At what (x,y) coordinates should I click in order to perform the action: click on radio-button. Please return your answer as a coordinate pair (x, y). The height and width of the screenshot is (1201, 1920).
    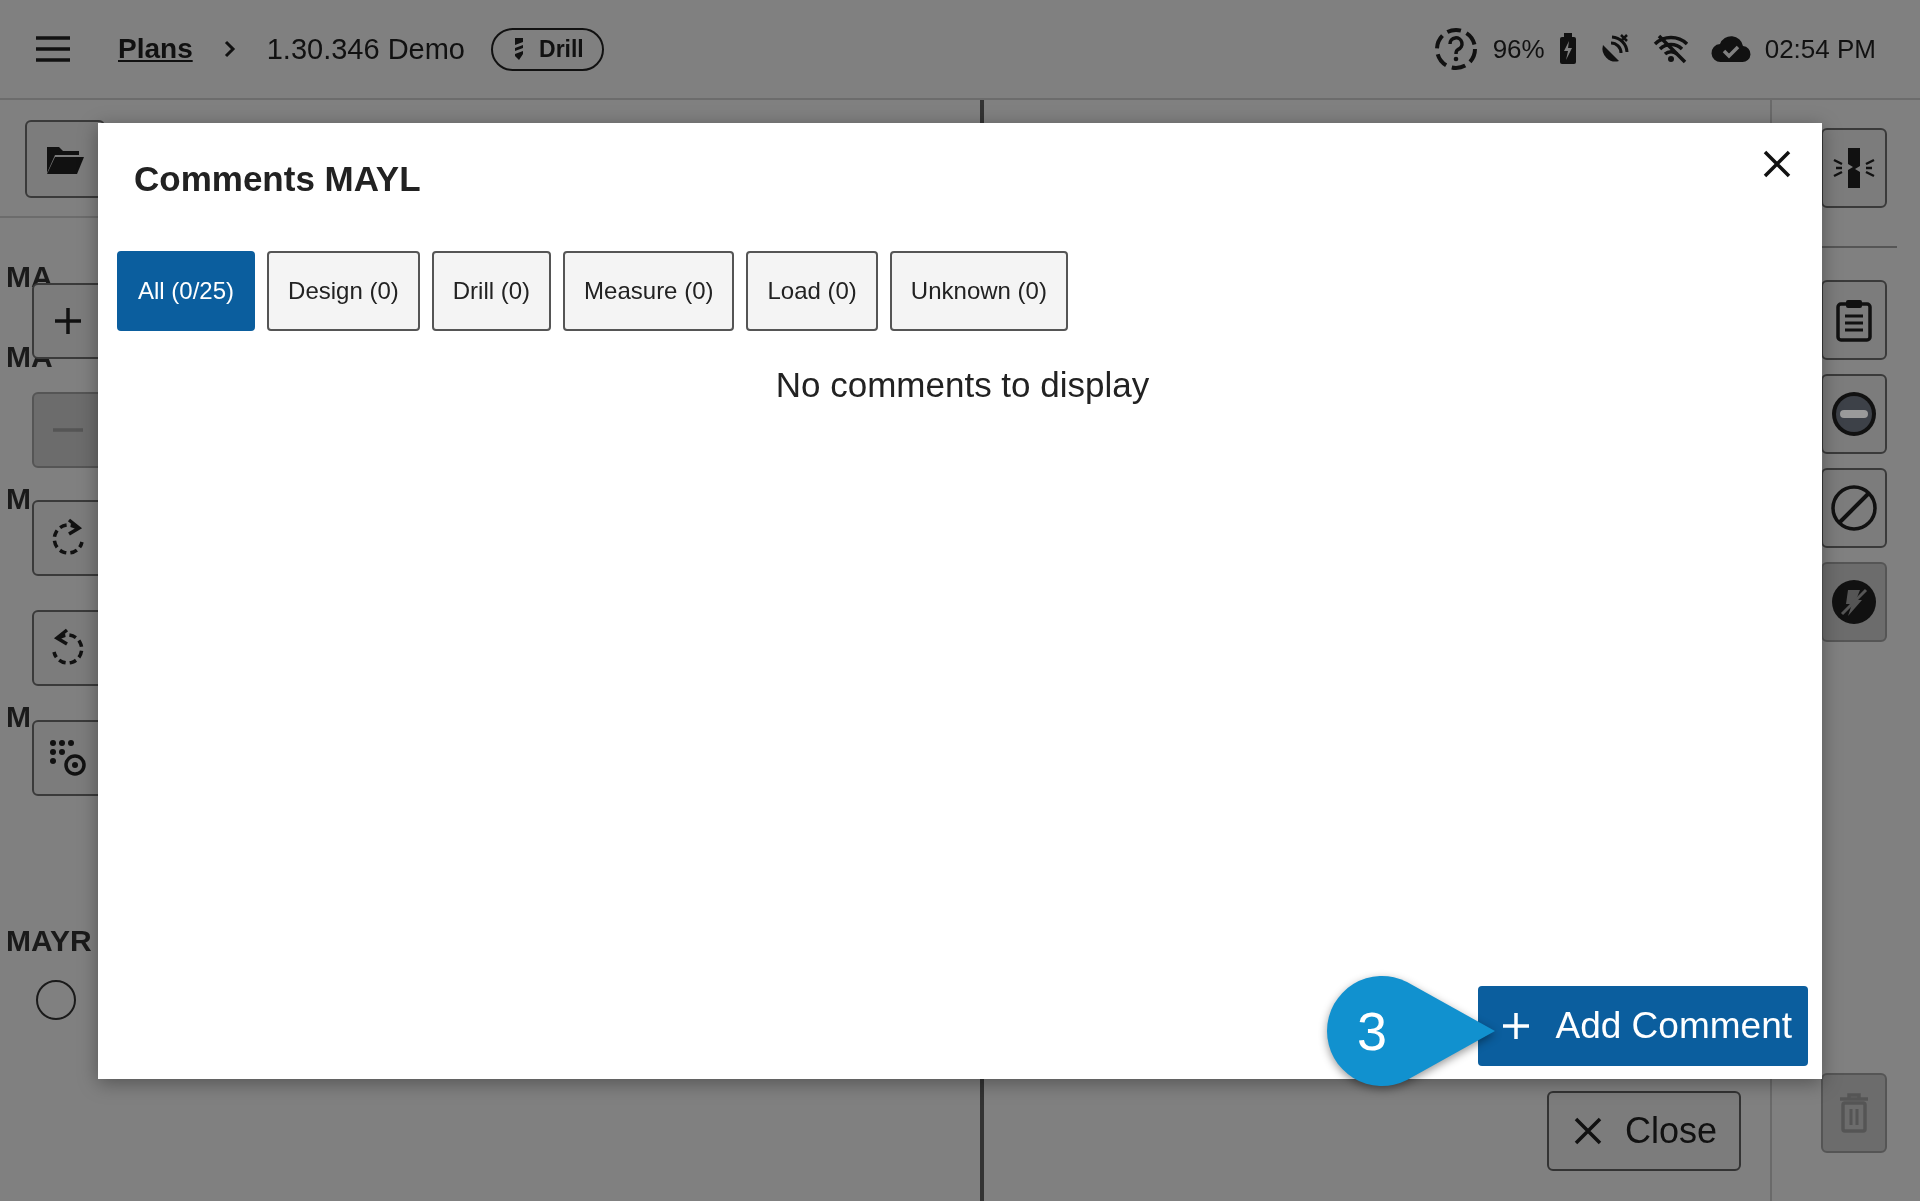
    Looking at the image, I should click on (56, 1000).